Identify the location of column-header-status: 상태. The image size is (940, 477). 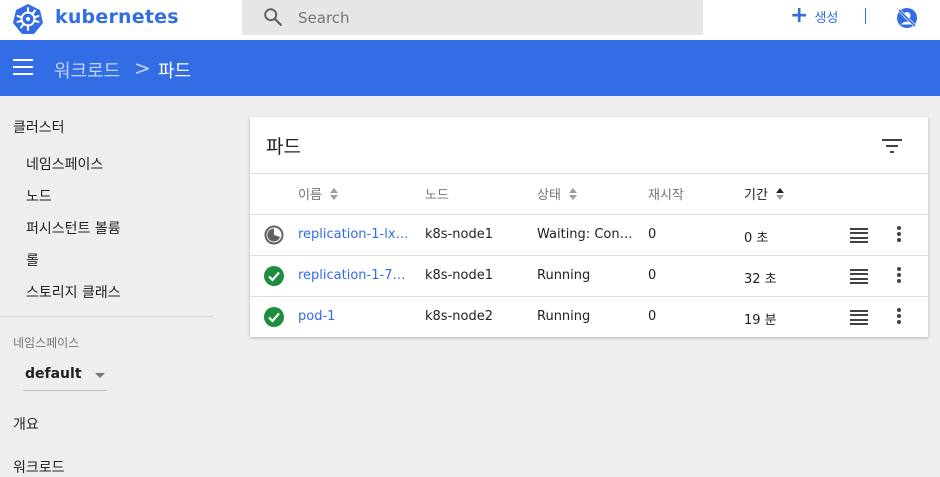
(557, 193).